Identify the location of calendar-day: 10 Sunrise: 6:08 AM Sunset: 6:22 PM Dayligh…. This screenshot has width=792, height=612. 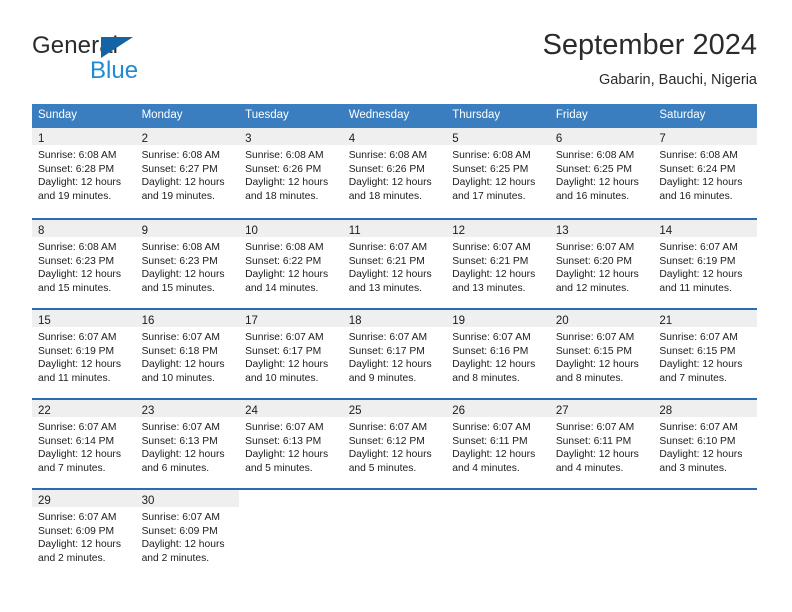
(291, 263).